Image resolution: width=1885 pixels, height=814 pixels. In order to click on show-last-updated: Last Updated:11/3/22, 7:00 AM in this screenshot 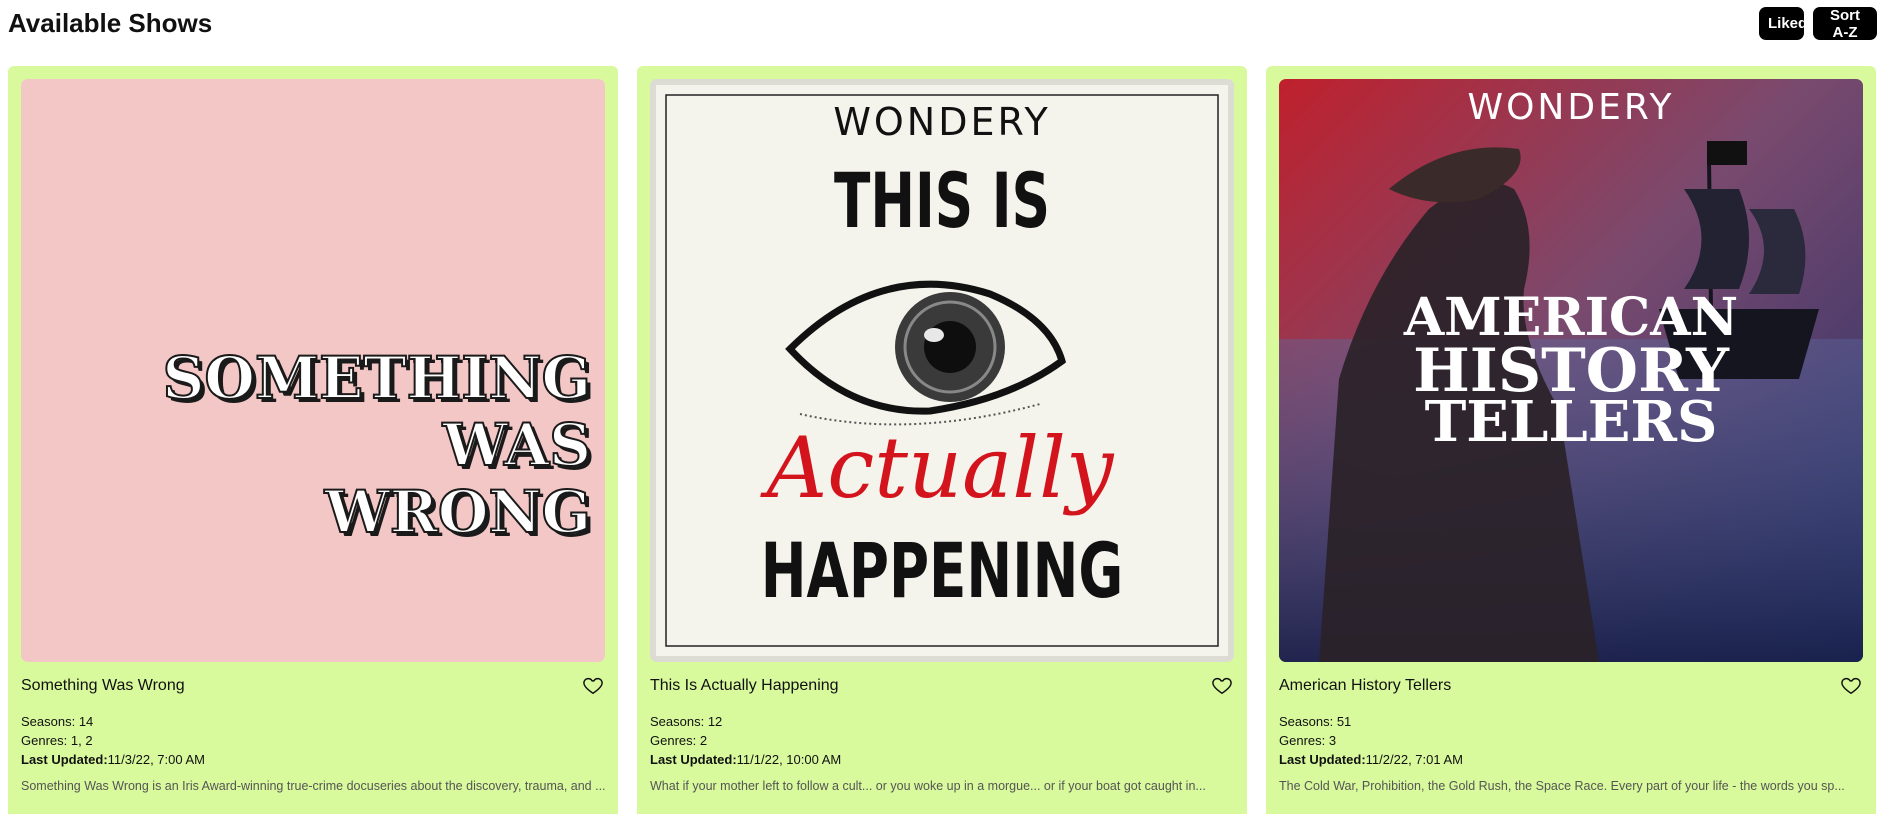, I will do `click(113, 759)`.